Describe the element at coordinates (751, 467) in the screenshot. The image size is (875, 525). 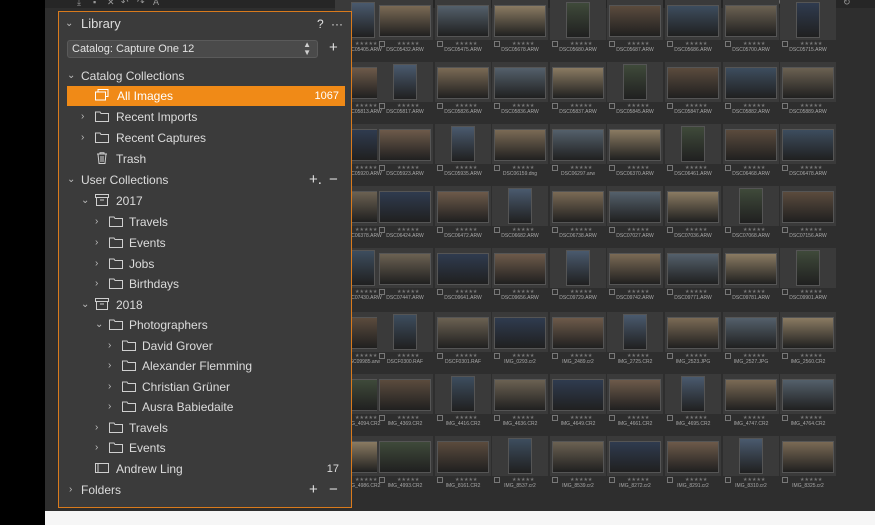
I see `thumbnail-cell: ★★★★★ IMG_8310.cr2` at that location.